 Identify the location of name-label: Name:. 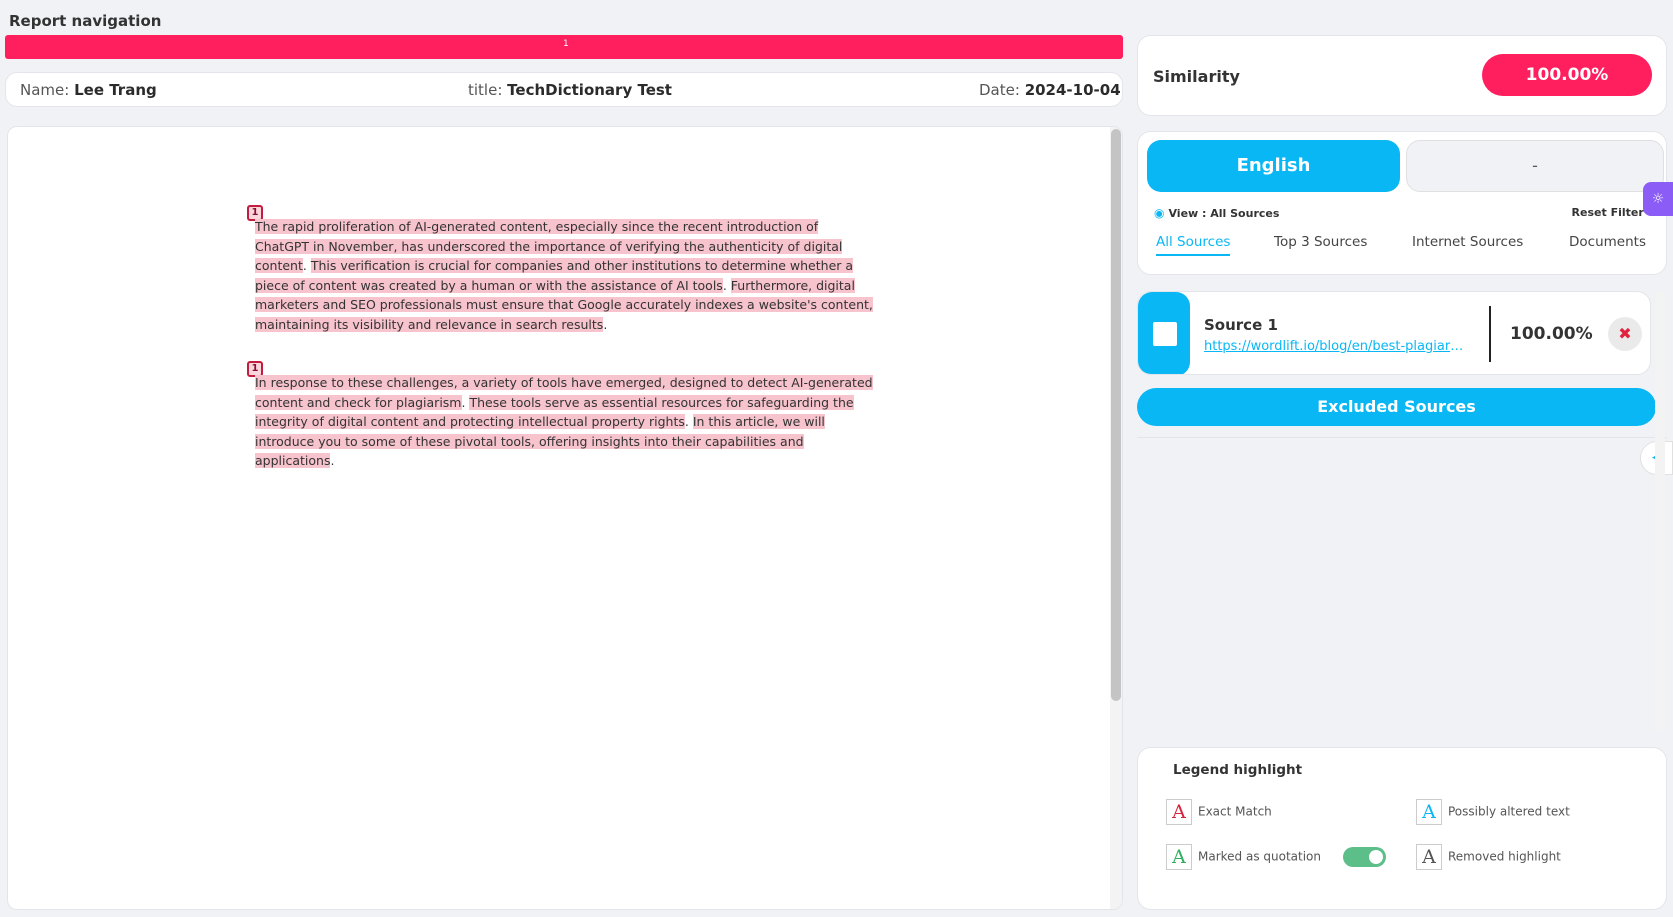
(45, 90).